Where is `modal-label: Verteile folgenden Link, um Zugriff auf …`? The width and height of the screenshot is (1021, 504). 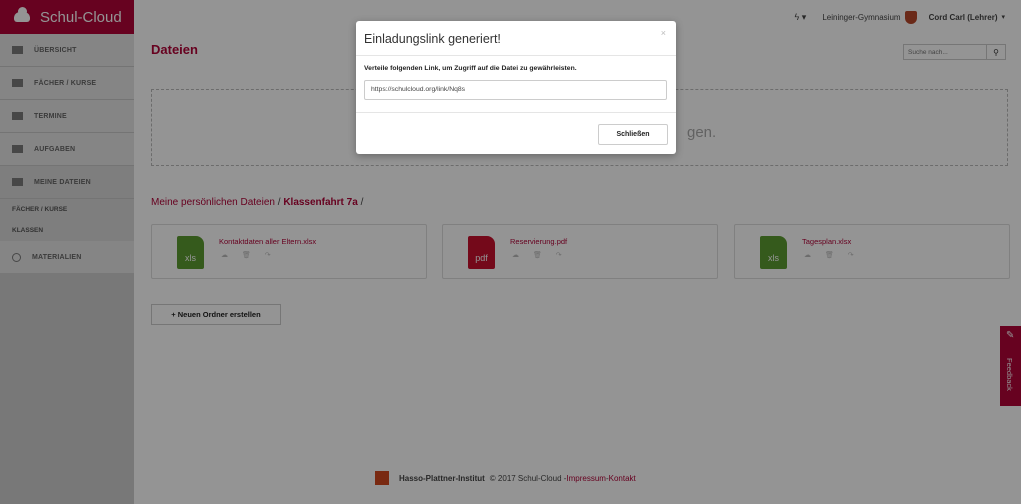 modal-label: Verteile folgenden Link, um Zugriff auf … is located at coordinates (470, 68).